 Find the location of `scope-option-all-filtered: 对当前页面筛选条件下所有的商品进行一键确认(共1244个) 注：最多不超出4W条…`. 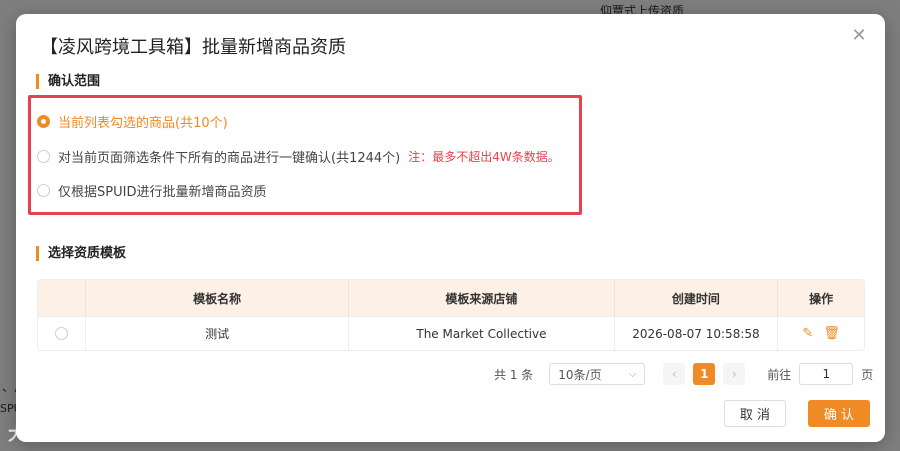

scope-option-all-filtered: 对当前页面筛选条件下所有的商品进行一键确认(共1244个) 注：最多不超出4W条… is located at coordinates (298, 156).